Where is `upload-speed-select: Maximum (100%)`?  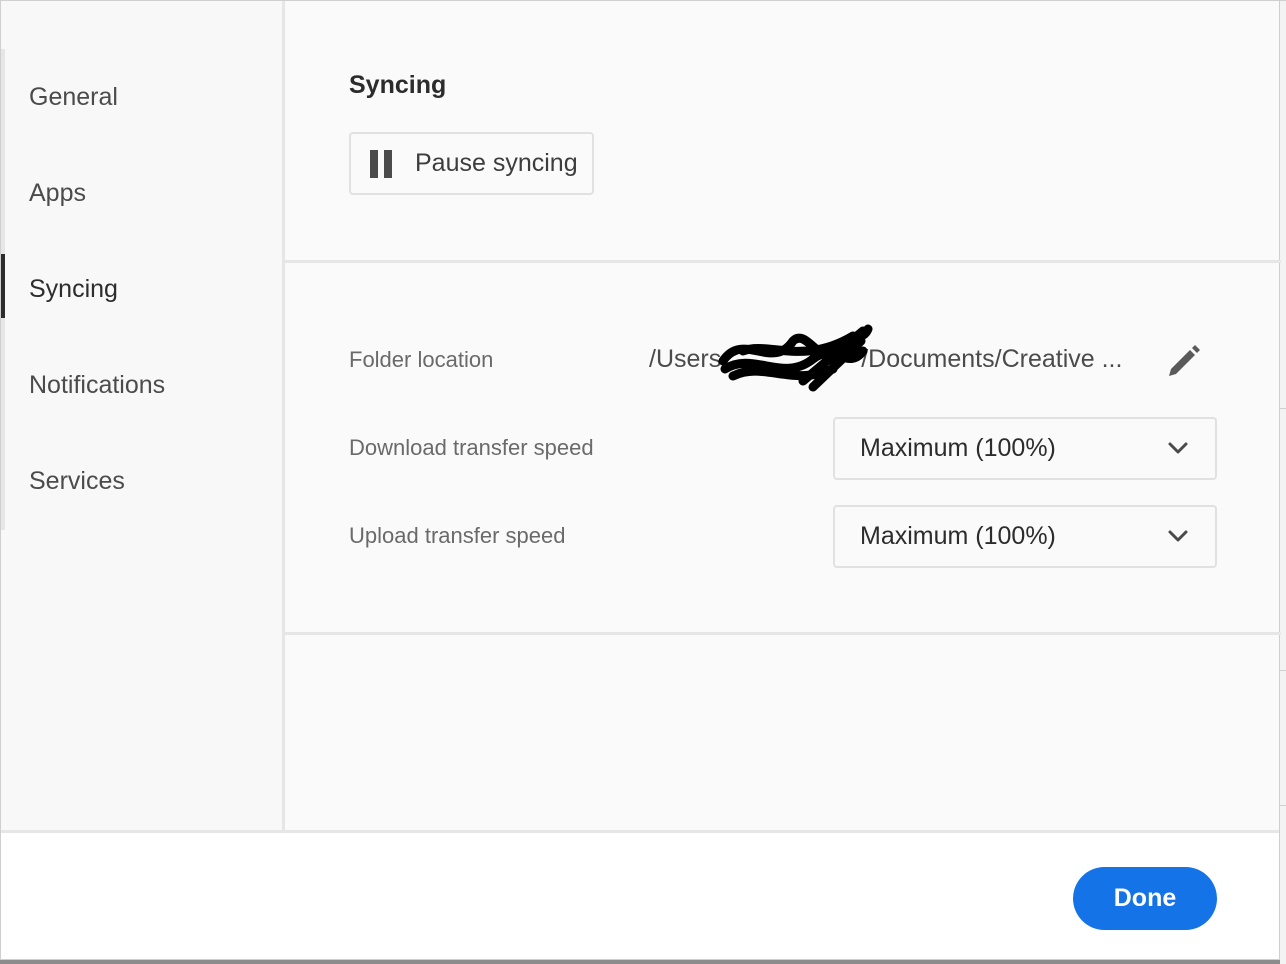
upload-speed-select: Maximum (100%) is located at coordinates (1025, 536).